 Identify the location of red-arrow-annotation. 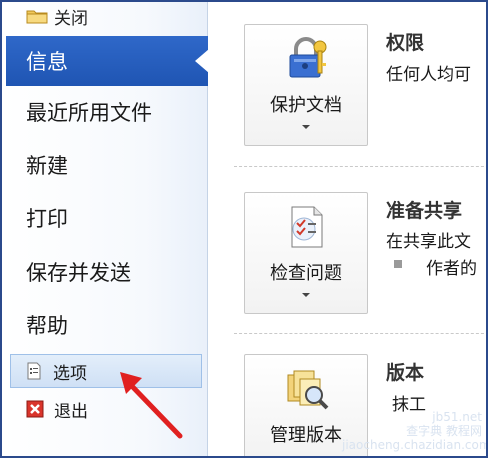
(151, 405).